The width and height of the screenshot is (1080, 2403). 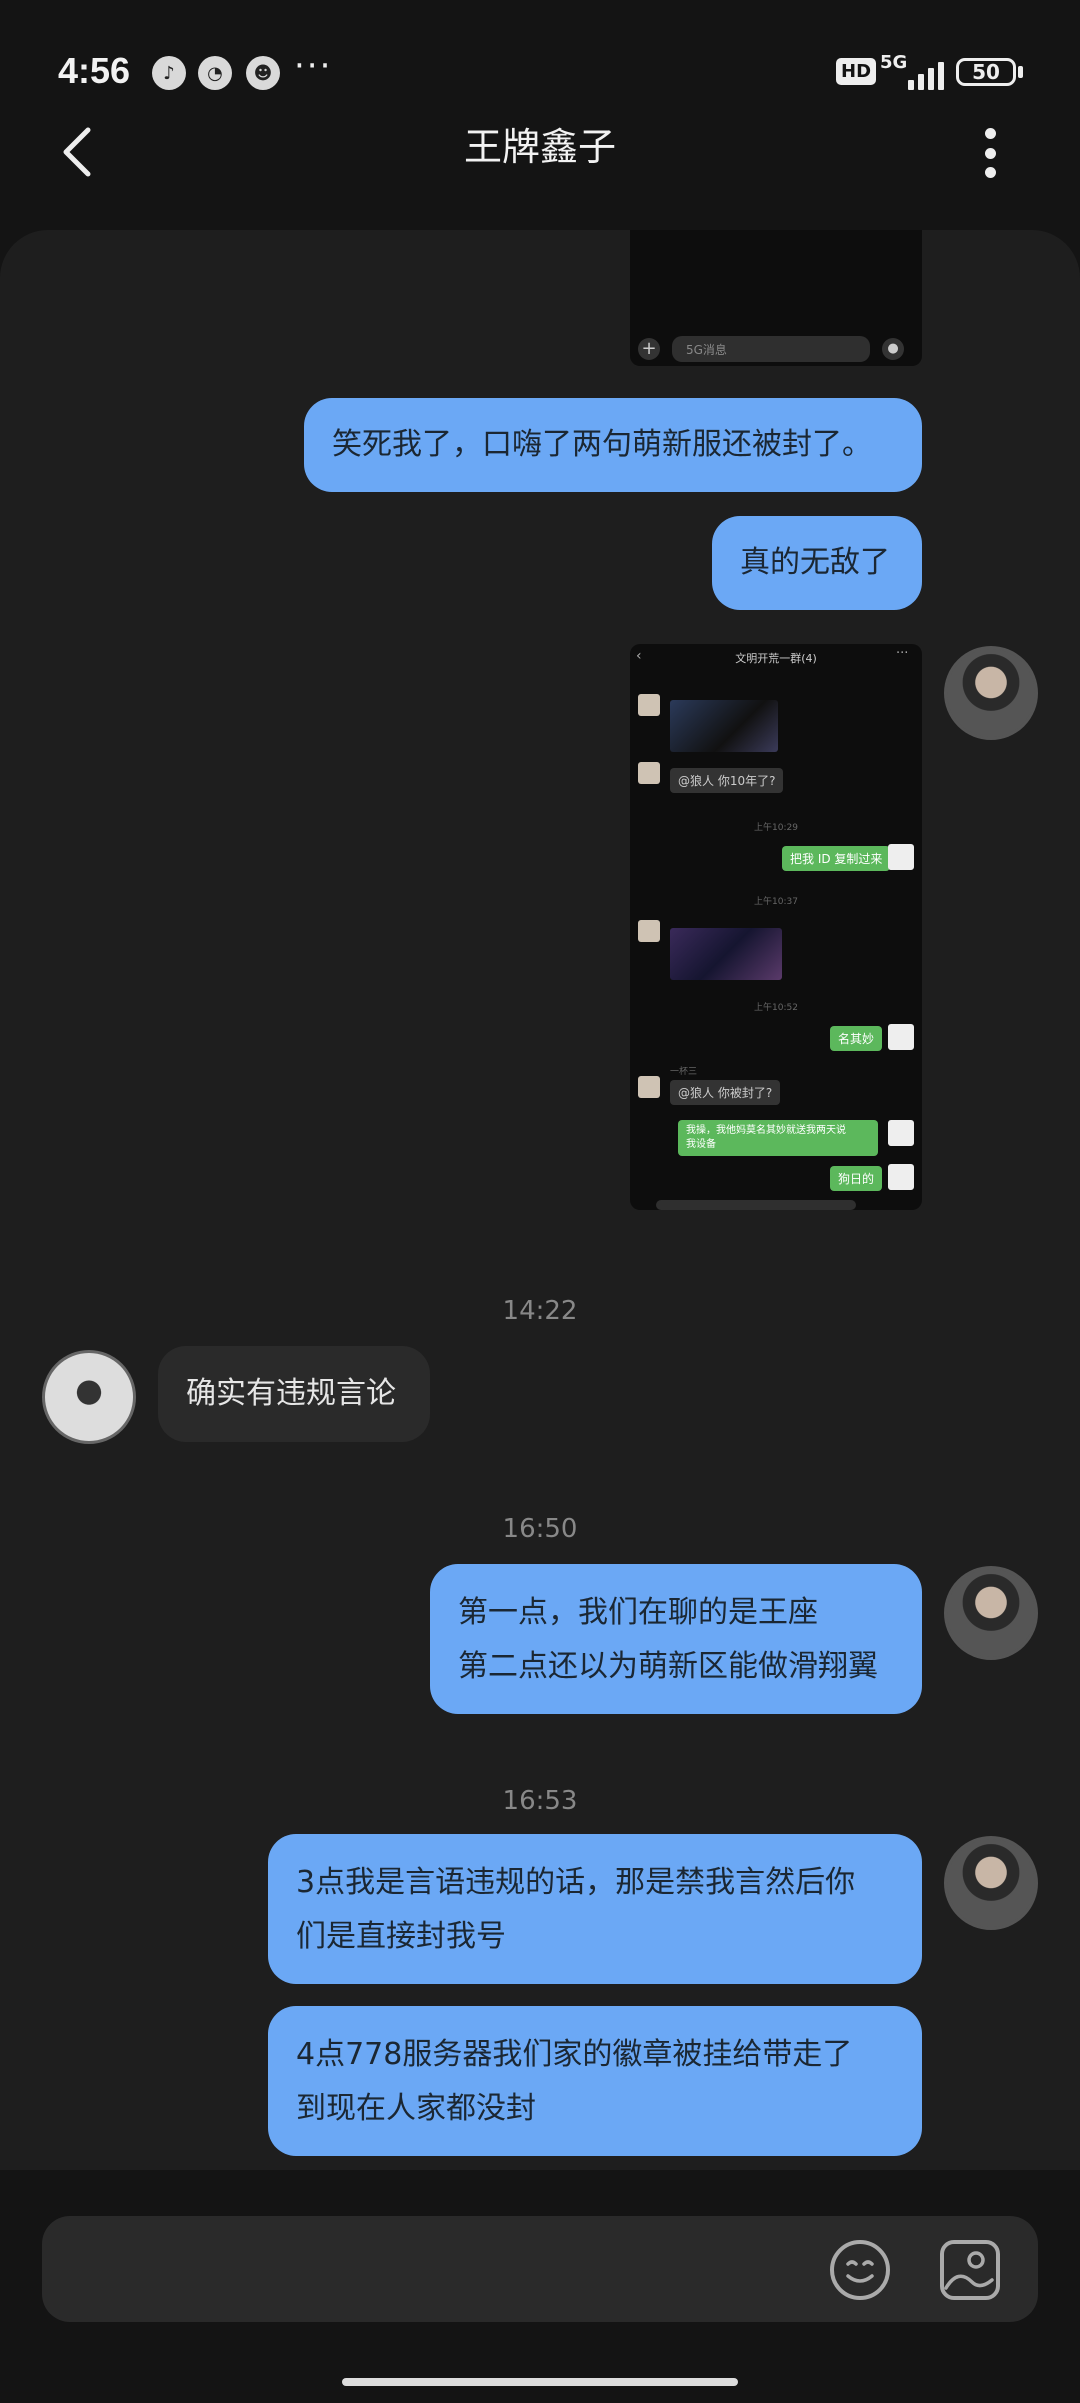 I want to click on signal-icon, so click(x=926, y=73).